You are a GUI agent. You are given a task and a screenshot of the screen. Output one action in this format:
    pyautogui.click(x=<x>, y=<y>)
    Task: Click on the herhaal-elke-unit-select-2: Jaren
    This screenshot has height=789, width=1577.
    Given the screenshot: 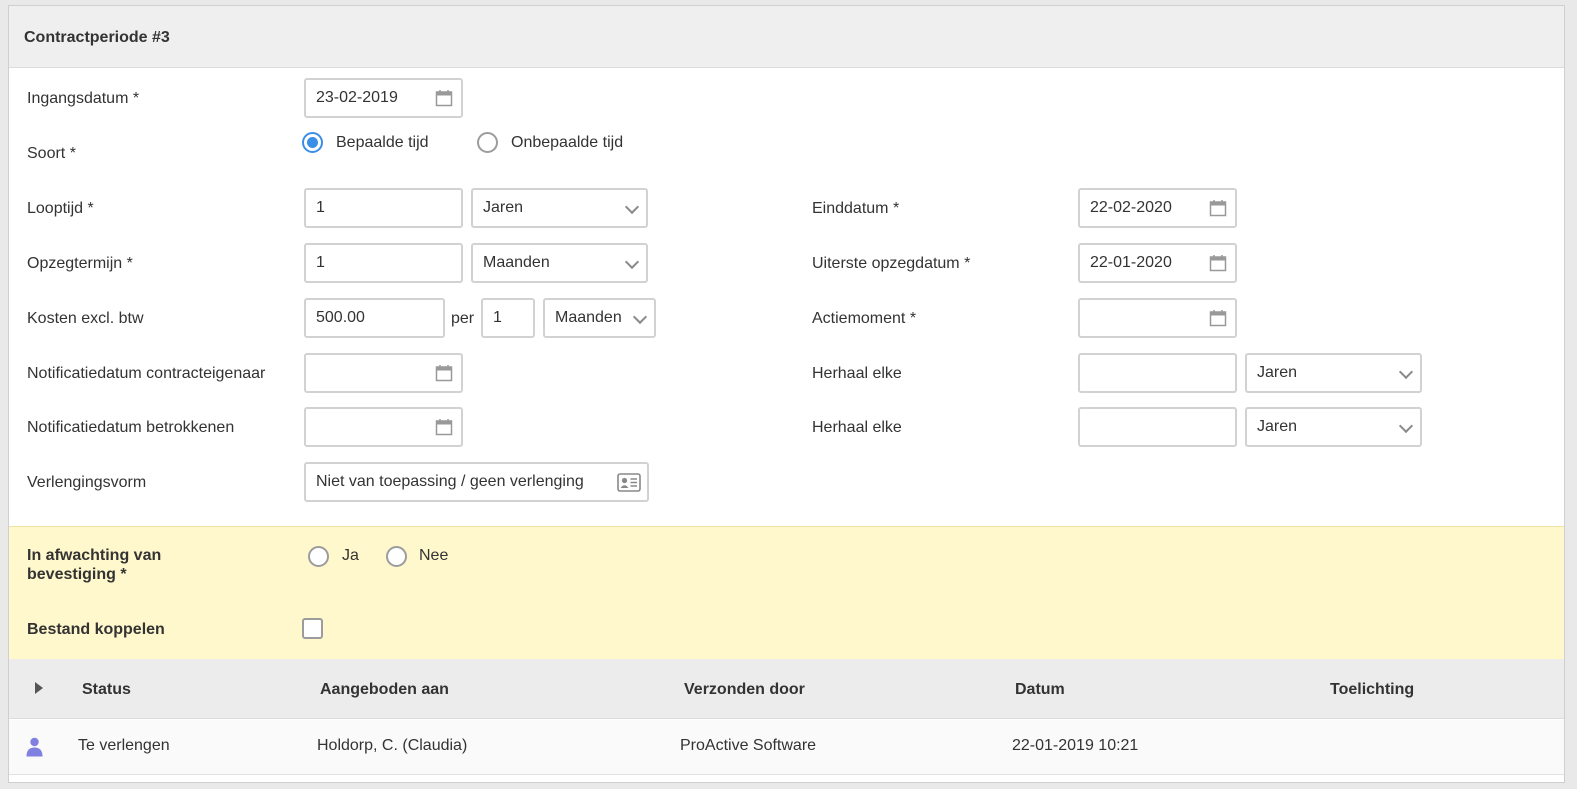 What is the action you would take?
    pyautogui.click(x=1333, y=427)
    